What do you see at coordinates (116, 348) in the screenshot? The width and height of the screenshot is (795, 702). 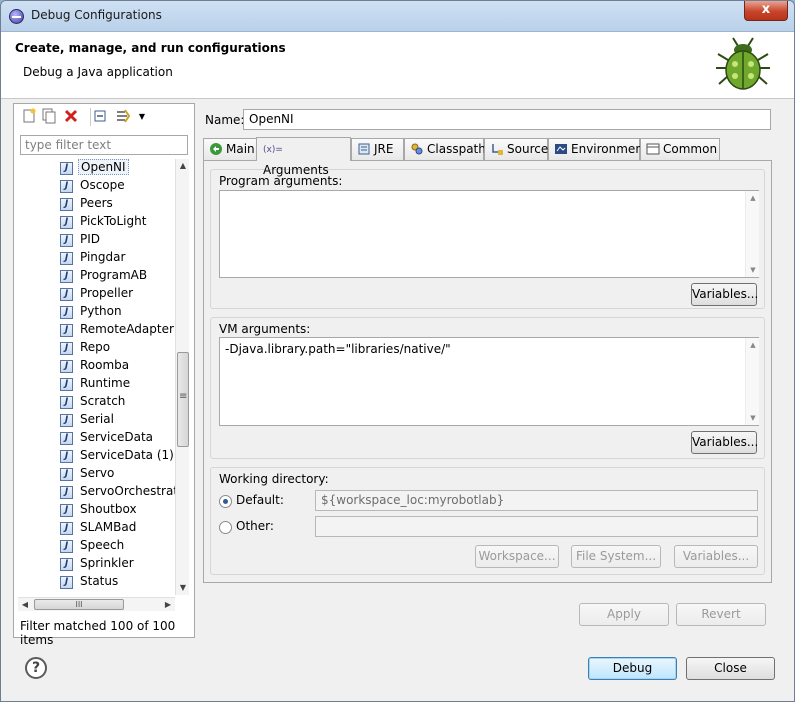 I see `tree-item: J Repo` at bounding box center [116, 348].